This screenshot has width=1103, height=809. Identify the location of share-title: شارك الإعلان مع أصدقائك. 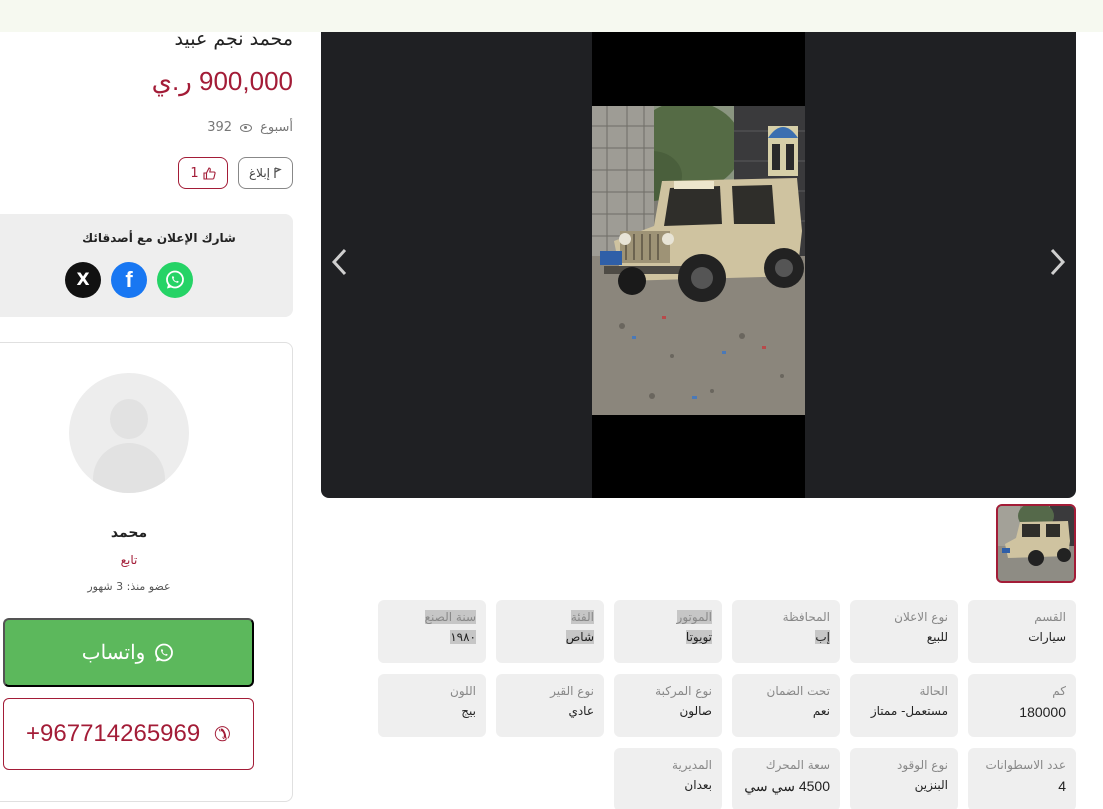
(159, 238).